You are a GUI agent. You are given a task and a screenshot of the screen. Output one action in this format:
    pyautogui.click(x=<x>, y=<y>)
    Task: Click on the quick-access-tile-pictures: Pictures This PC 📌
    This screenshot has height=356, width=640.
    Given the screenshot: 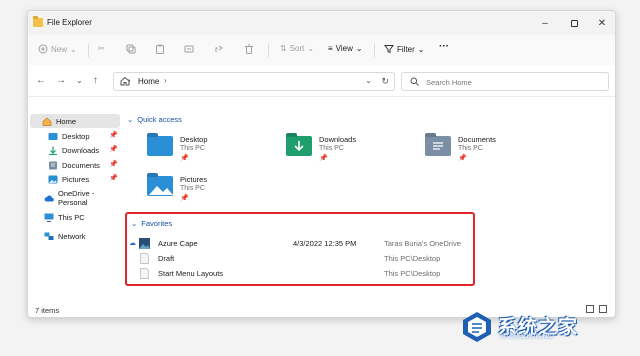 What is the action you would take?
    pyautogui.click(x=212, y=190)
    